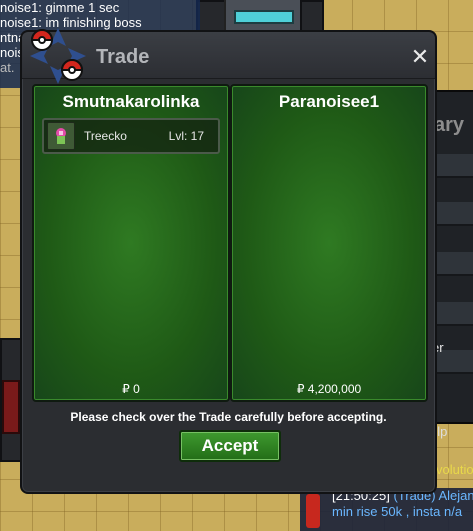 This screenshot has height=531, width=473. Describe the element at coordinates (186, 136) in the screenshot. I see `trade-item-level: Lvl: 17` at that location.